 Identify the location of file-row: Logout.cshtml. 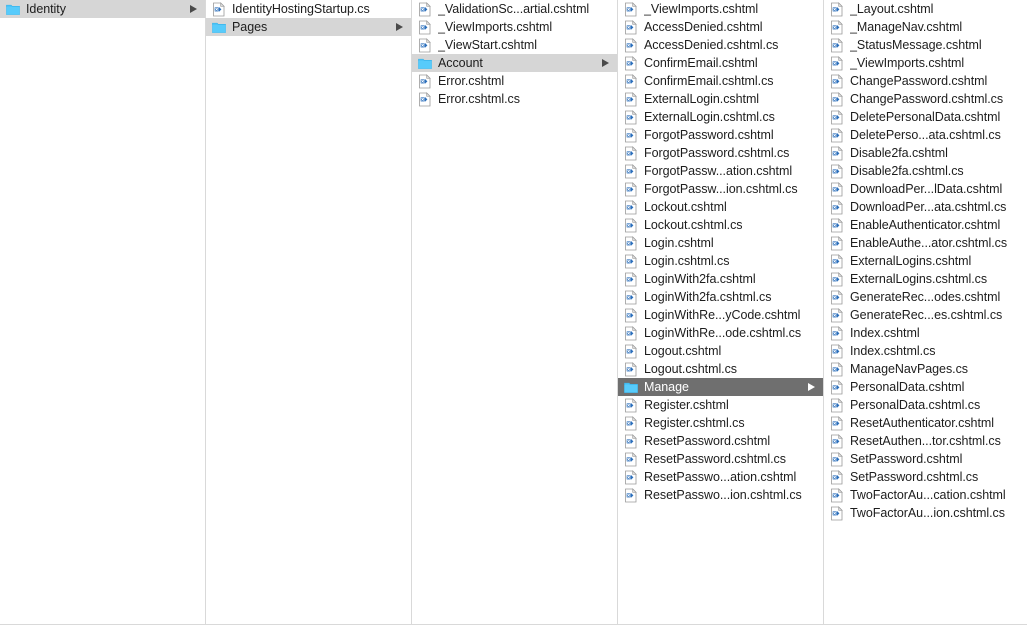
(720, 351).